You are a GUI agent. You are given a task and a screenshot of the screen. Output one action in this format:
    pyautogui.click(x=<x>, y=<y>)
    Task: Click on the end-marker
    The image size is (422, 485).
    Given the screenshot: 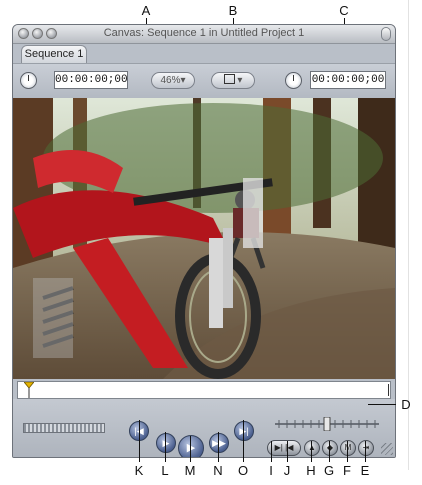 What is the action you would take?
    pyautogui.click(x=388, y=390)
    